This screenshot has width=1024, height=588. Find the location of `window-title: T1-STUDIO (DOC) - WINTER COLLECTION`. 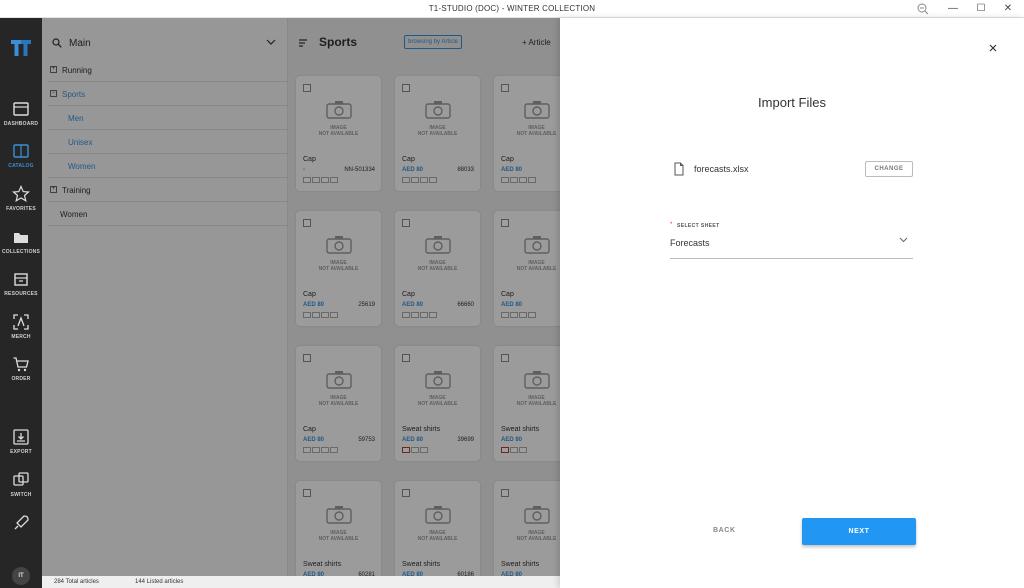

window-title: T1-STUDIO (DOC) - WINTER COLLECTION is located at coordinates (512, 8).